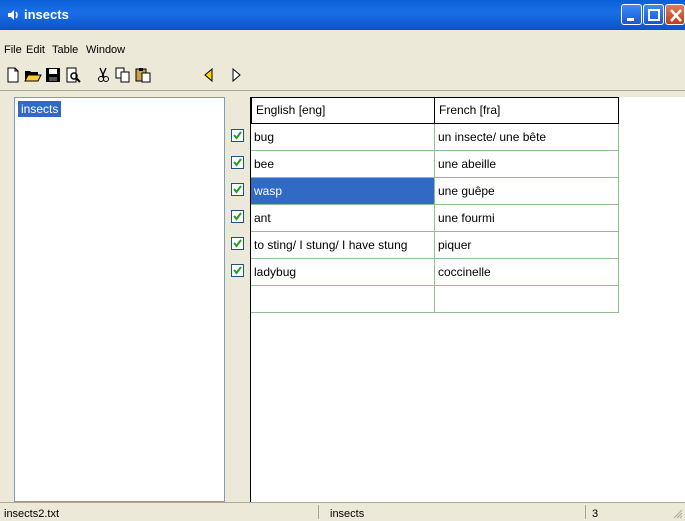  What do you see at coordinates (123, 75) in the screenshot?
I see `copy-icon` at bounding box center [123, 75].